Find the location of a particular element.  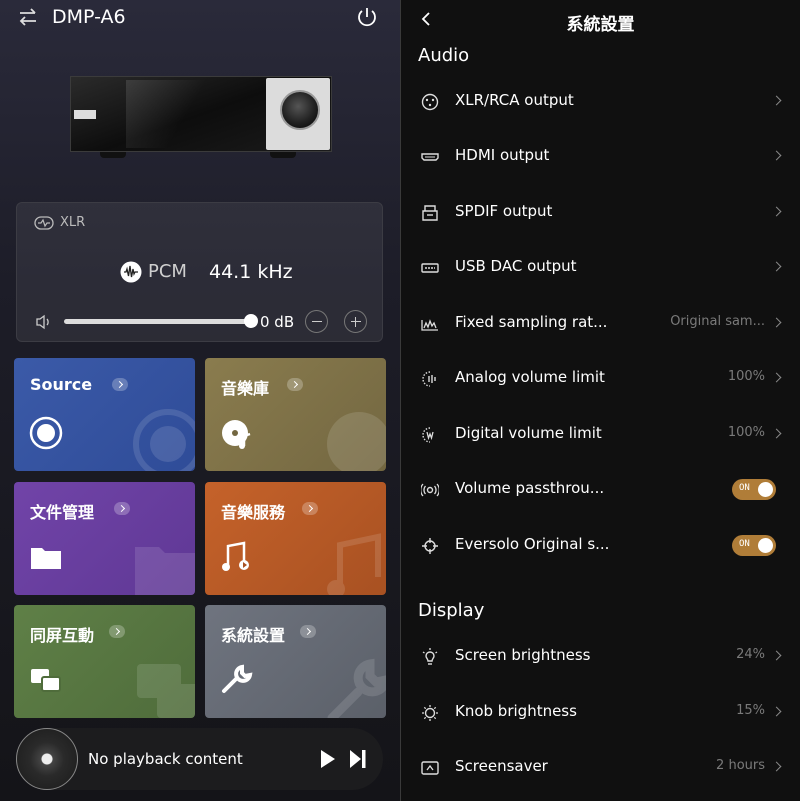

volume-db: 0 dB is located at coordinates (277, 322).